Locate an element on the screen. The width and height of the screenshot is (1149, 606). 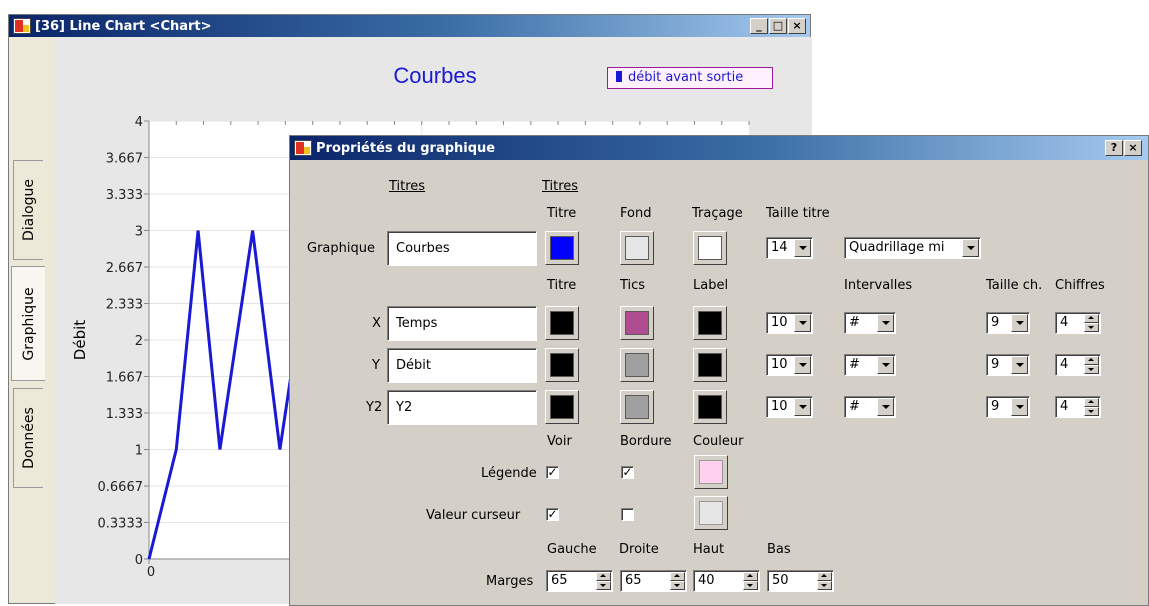
dialog-title: Propriétés du graphique is located at coordinates (406, 148).